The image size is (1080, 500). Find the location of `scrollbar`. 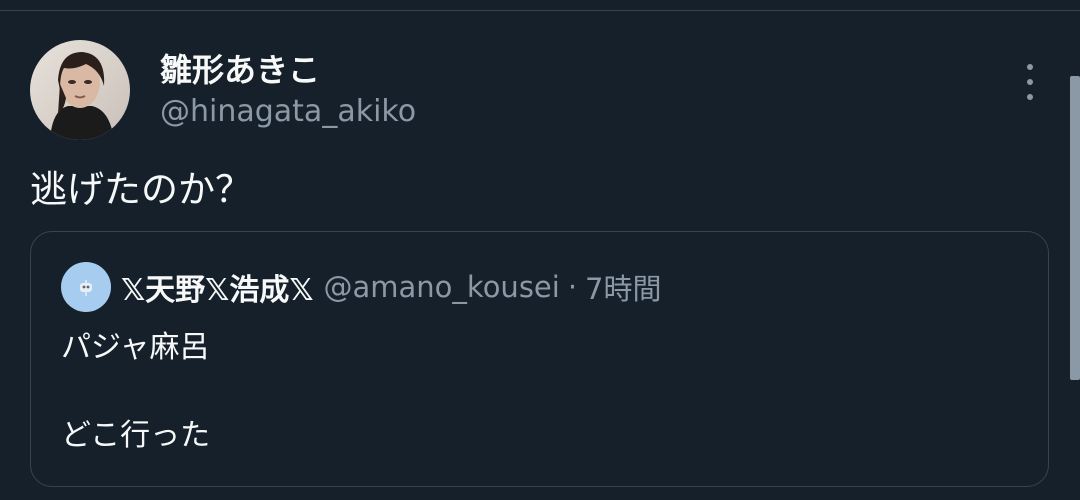

scrollbar is located at coordinates (1075, 228).